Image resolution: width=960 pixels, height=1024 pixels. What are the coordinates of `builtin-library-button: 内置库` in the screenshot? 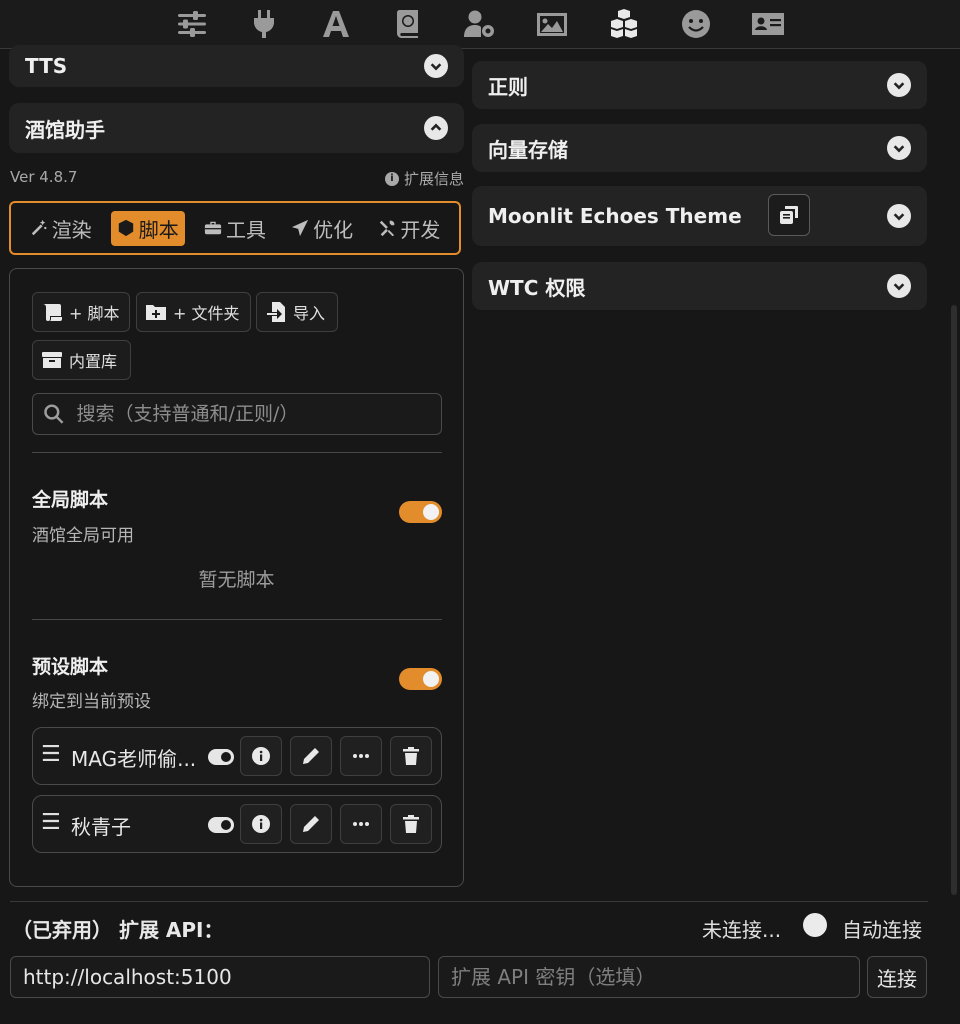 It's located at (81, 360).